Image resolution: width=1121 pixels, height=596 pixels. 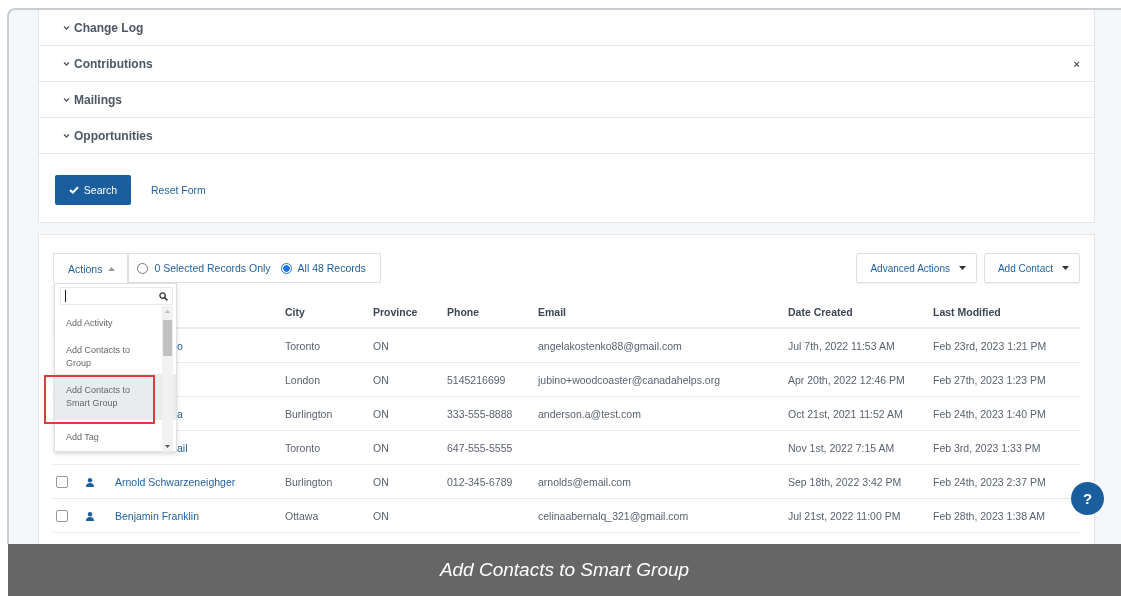 What do you see at coordinates (845, 481) in the screenshot?
I see `table-cell: Sep 18th, 2022 3:42 PM` at bounding box center [845, 481].